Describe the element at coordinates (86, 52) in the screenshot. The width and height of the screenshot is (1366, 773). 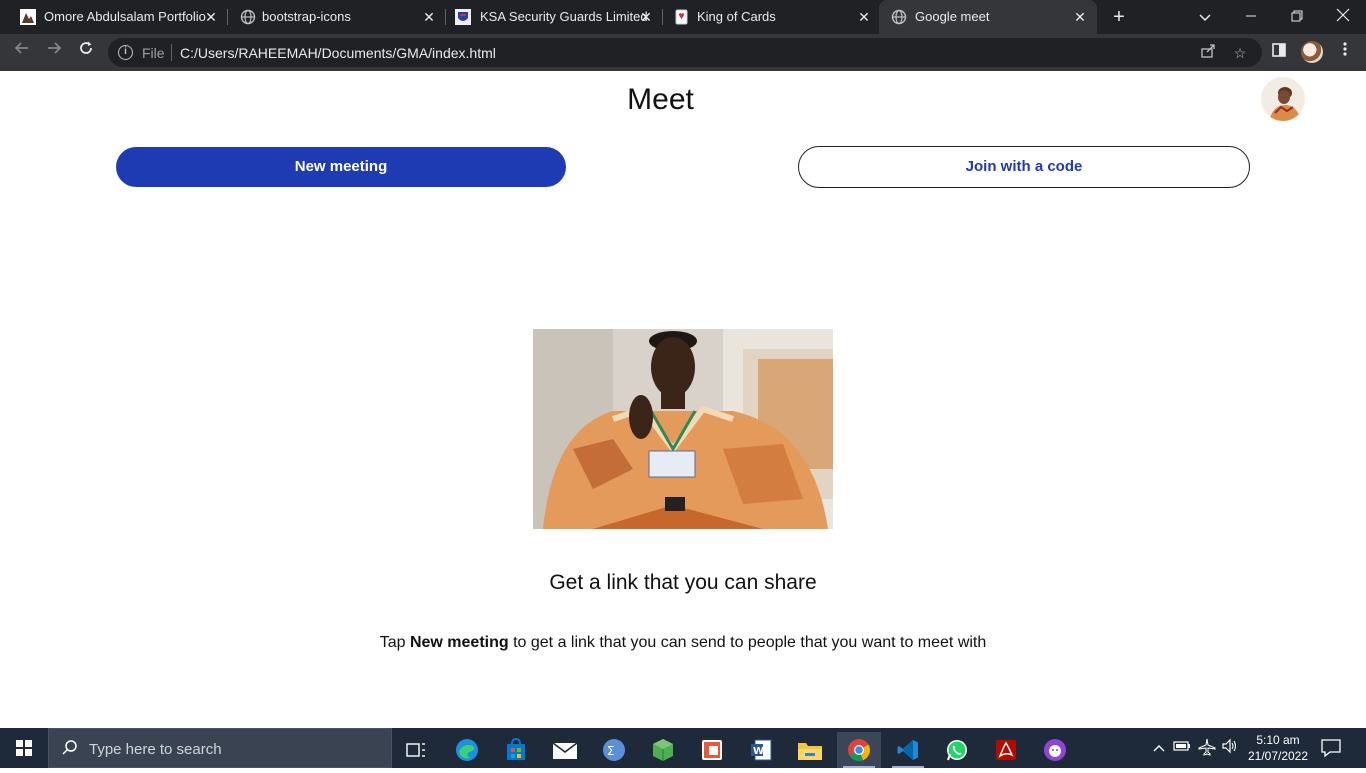
I see `reload-button` at that location.